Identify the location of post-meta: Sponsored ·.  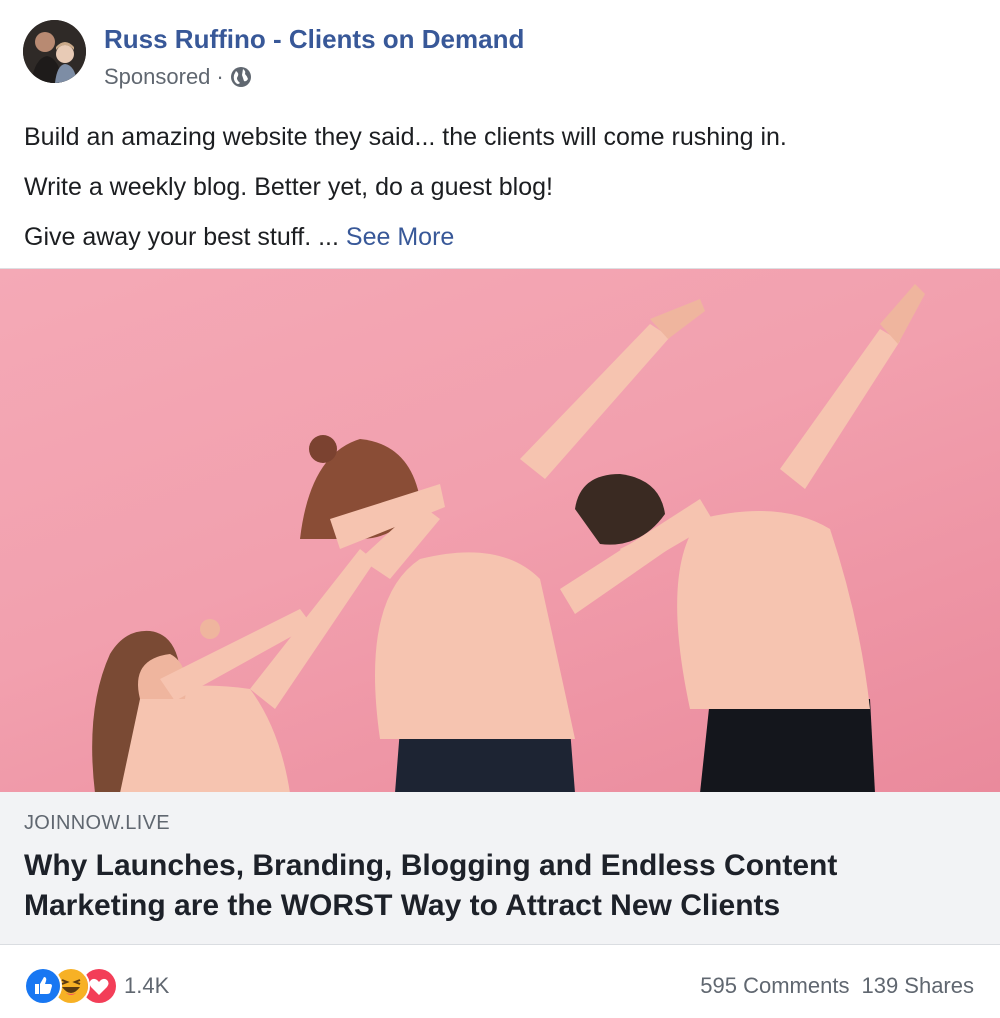
(178, 77).